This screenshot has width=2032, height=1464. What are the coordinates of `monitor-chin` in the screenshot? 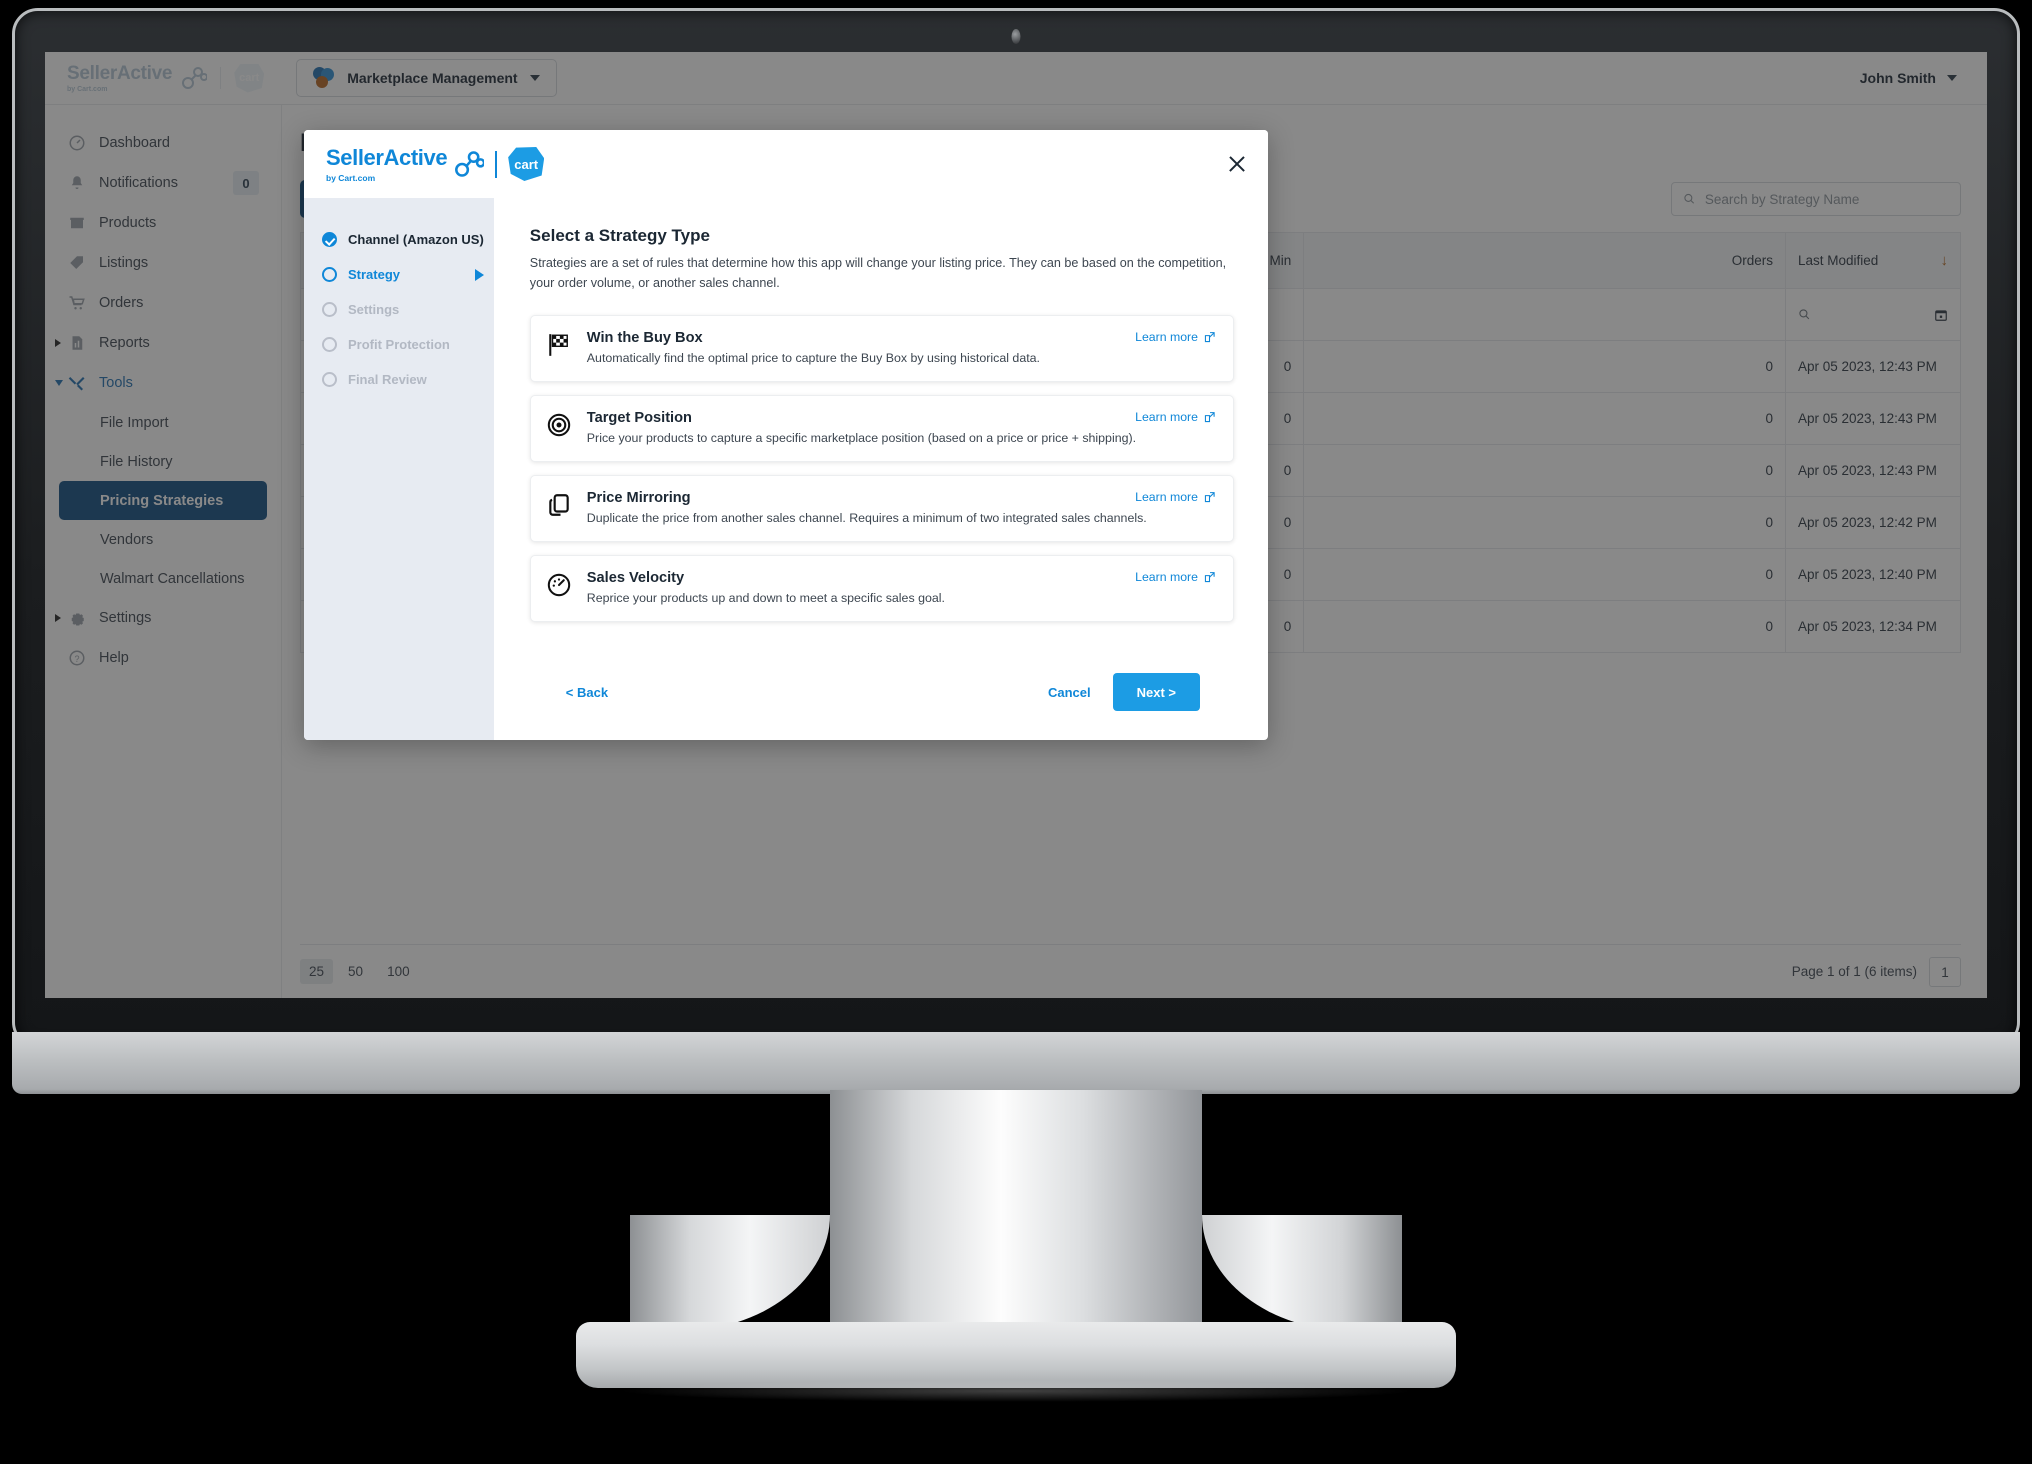 It's located at (1016, 1063).